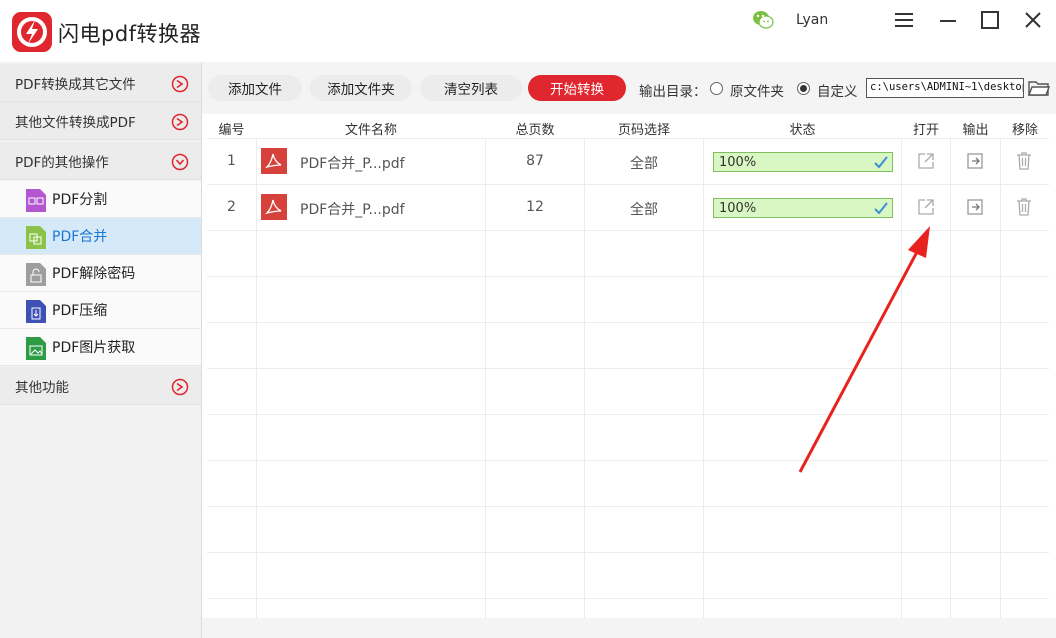  What do you see at coordinates (864, 349) in the screenshot?
I see `annotation-arrow` at bounding box center [864, 349].